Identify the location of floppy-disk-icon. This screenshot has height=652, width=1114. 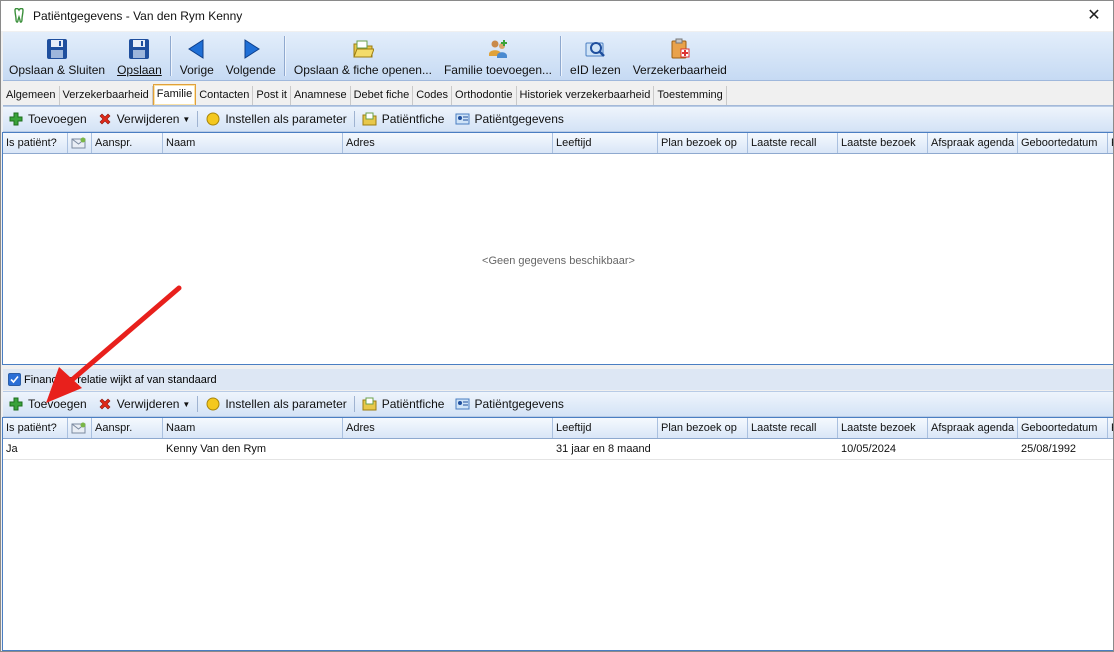
(139, 49).